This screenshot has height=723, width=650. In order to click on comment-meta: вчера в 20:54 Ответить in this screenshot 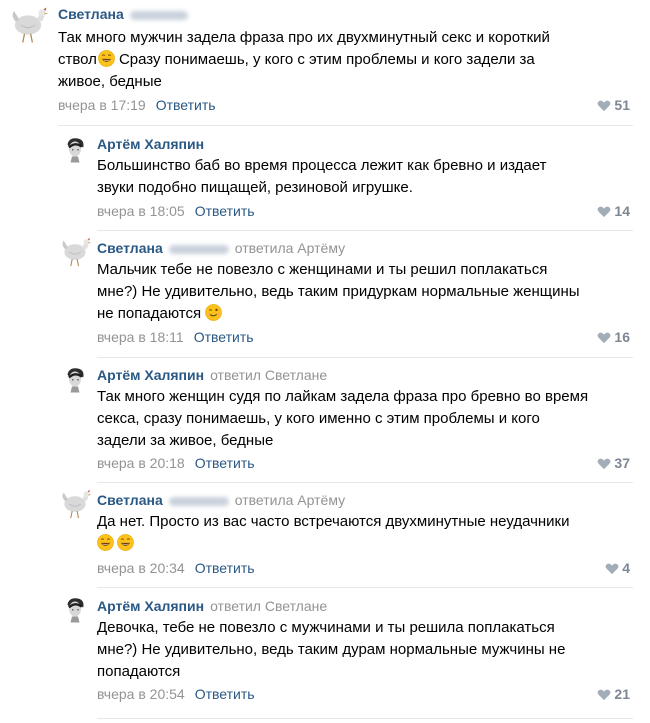, I will do `click(176, 694)`.